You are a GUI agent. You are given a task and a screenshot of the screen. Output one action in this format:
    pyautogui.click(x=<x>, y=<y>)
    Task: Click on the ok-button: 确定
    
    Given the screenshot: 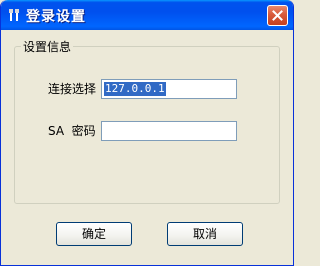 What is the action you would take?
    pyautogui.click(x=94, y=234)
    